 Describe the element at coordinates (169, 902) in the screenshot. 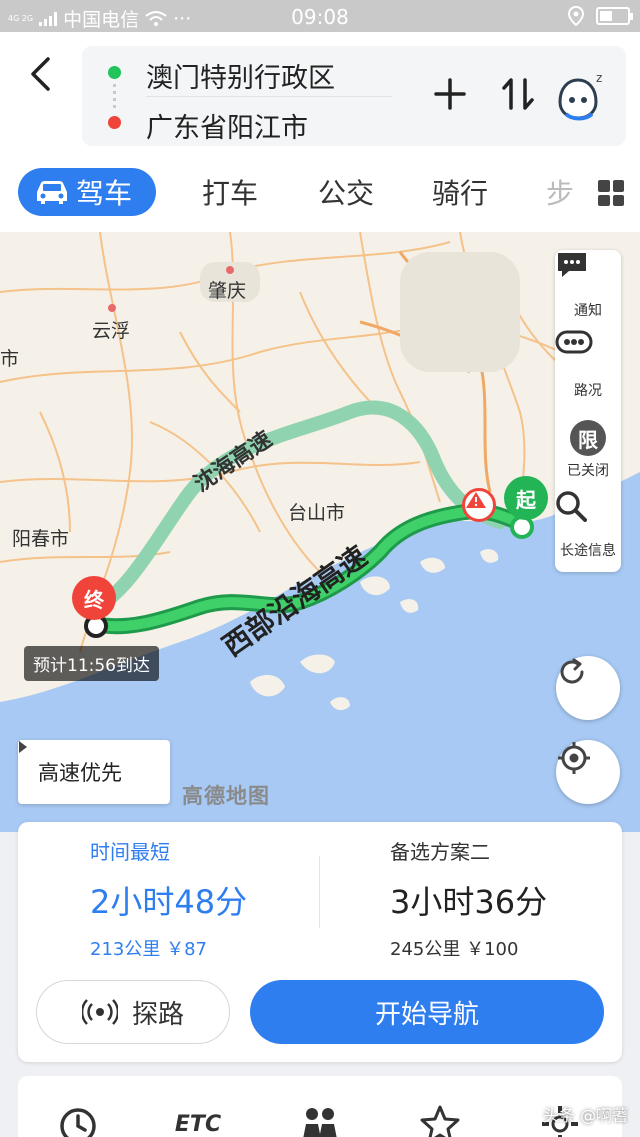

I see `route-option-time: 2小时48分` at that location.